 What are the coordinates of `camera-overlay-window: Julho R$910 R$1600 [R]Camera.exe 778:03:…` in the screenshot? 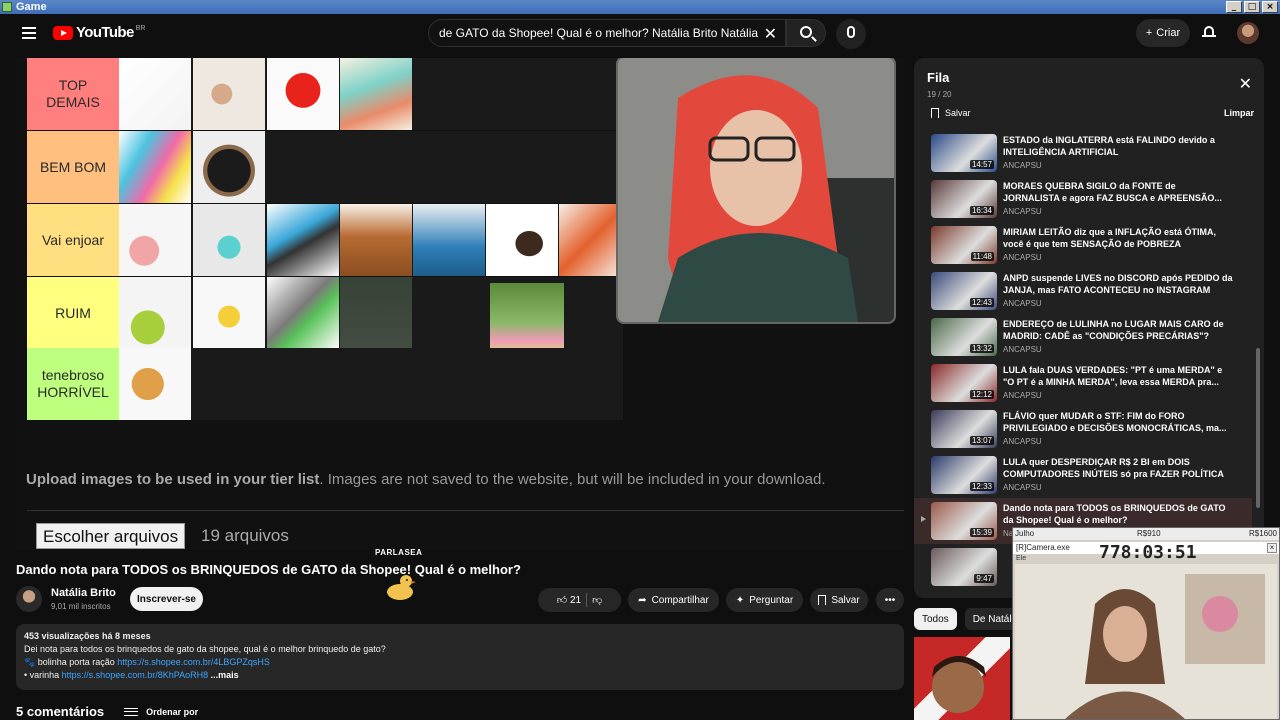 It's located at (1146, 623).